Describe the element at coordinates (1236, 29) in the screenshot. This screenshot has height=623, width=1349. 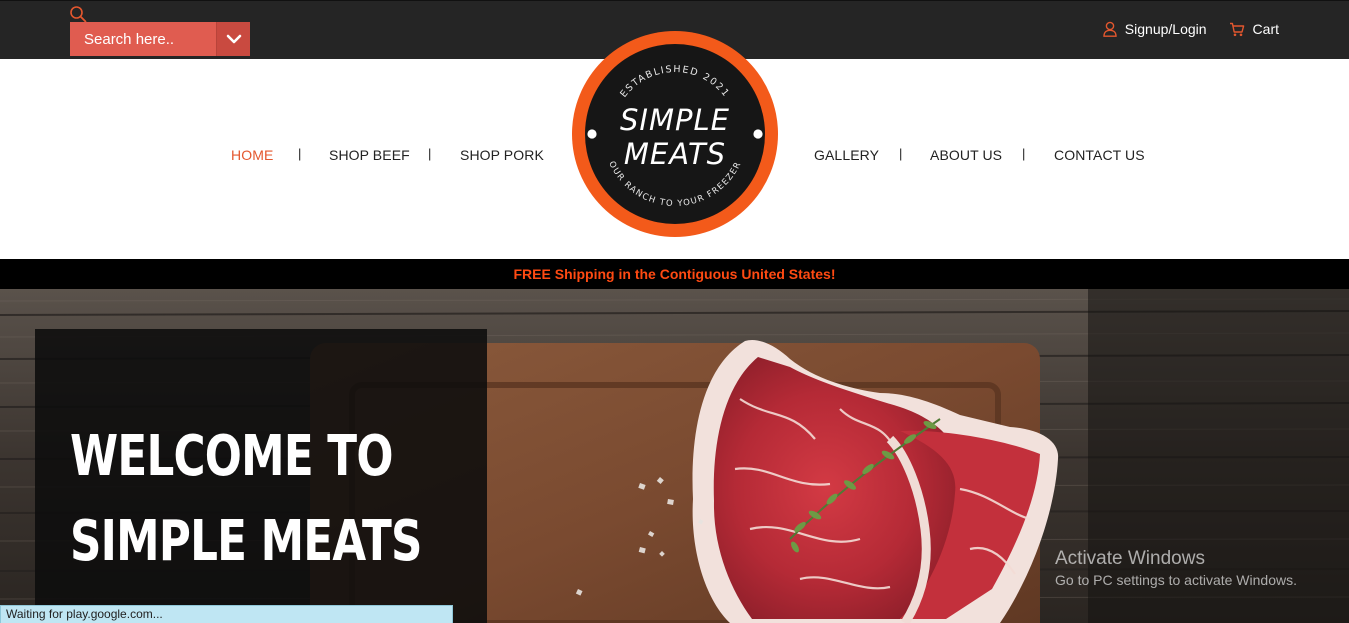
I see `cart-icon` at that location.